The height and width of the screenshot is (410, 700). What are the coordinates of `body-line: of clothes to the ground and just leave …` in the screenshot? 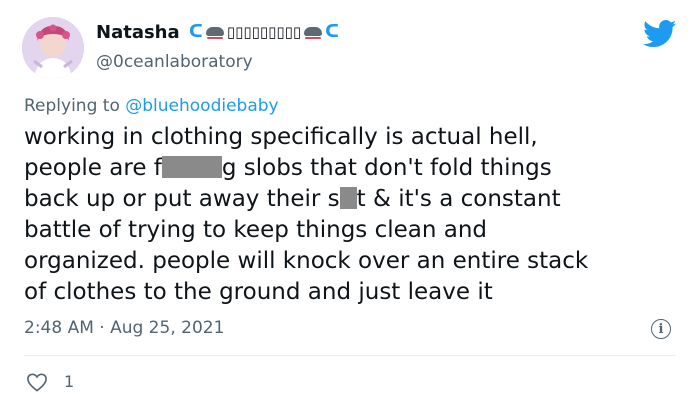 It's located at (258, 292).